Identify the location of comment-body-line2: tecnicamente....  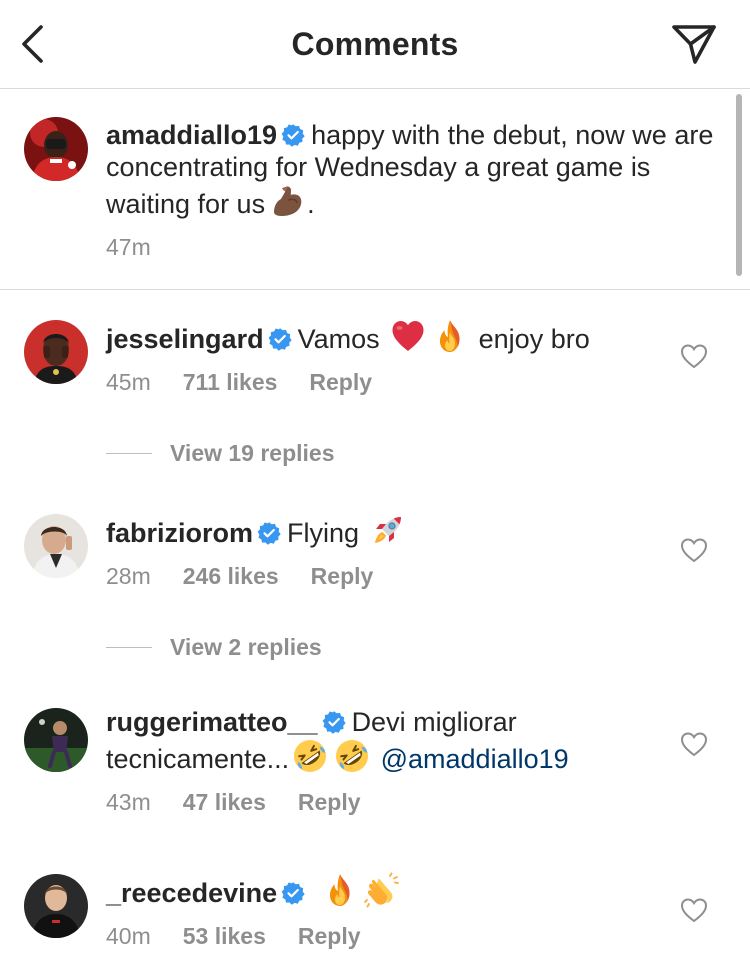
(198, 759).